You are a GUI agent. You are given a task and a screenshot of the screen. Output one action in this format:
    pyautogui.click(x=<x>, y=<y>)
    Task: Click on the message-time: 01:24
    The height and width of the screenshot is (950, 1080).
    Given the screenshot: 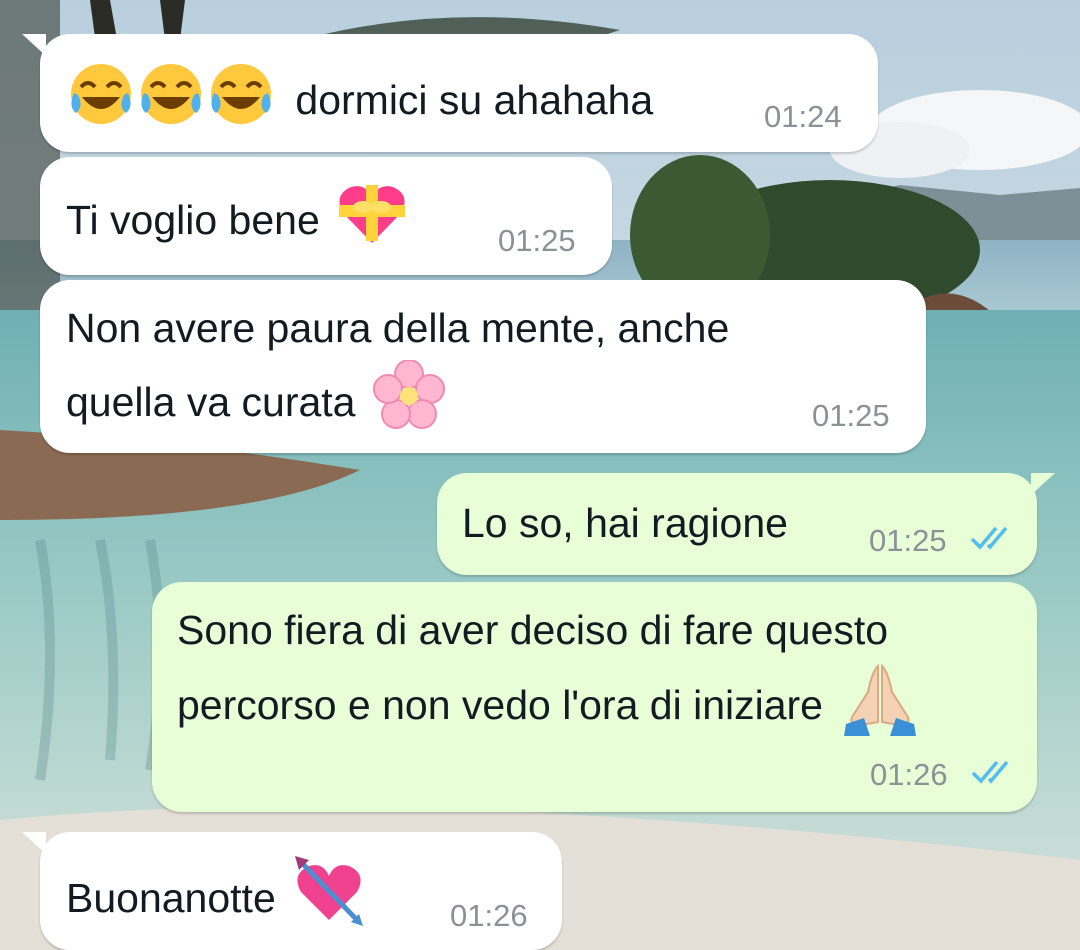 What is the action you would take?
    pyautogui.click(x=803, y=116)
    